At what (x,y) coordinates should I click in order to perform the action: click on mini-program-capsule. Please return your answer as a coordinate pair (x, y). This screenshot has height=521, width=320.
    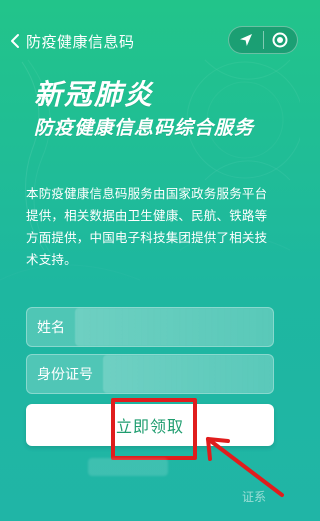
    Looking at the image, I should click on (263, 40).